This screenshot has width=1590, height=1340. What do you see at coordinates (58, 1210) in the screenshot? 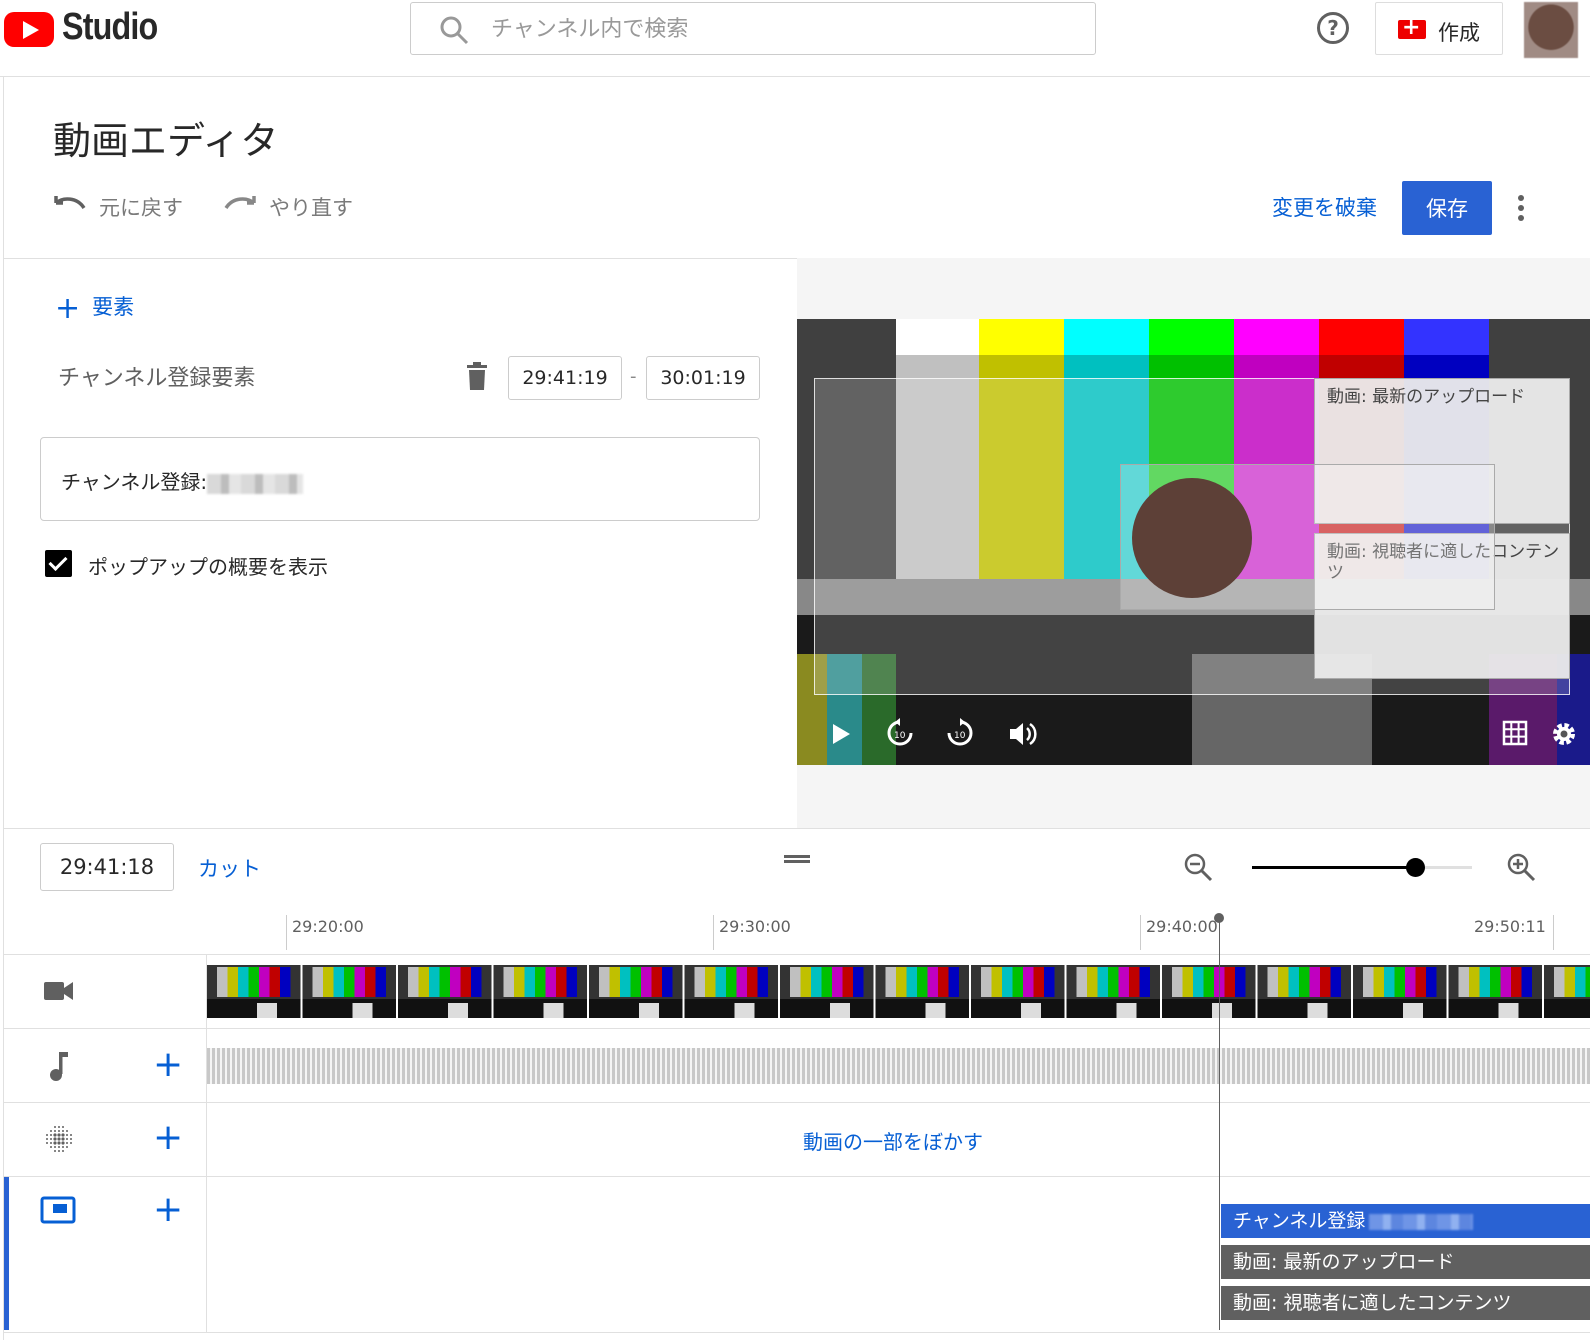
I see `end-screen-icon` at bounding box center [58, 1210].